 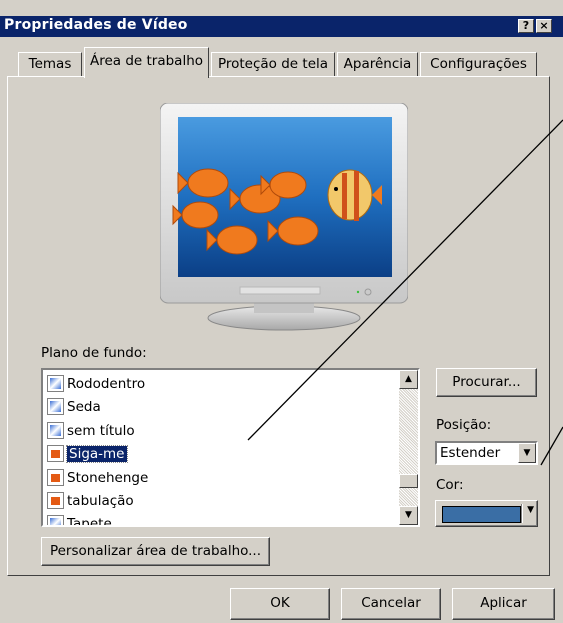 I want to click on background-label: Plano de fundo:, so click(x=94, y=353).